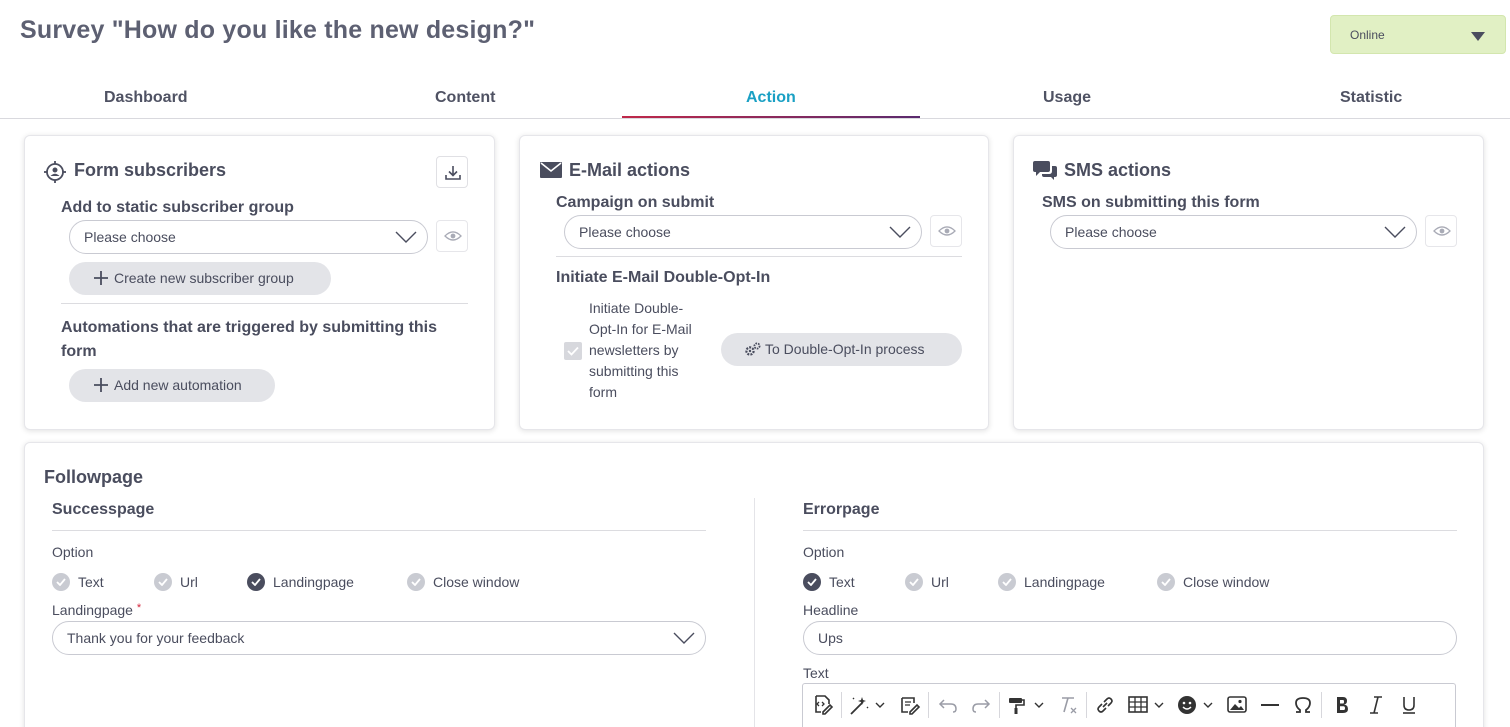  I want to click on link-icon, so click(1105, 705).